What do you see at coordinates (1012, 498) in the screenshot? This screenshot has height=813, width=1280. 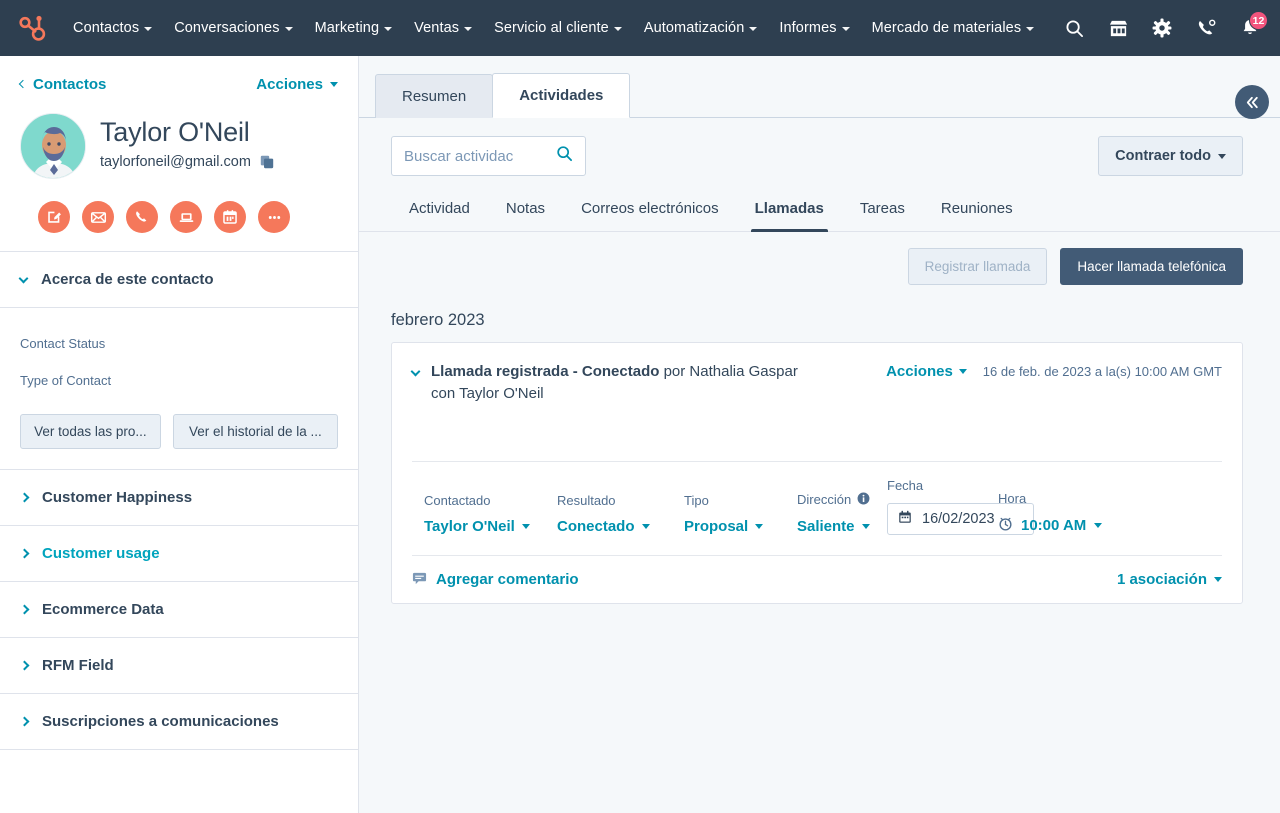 I see `field-label: Hora` at bounding box center [1012, 498].